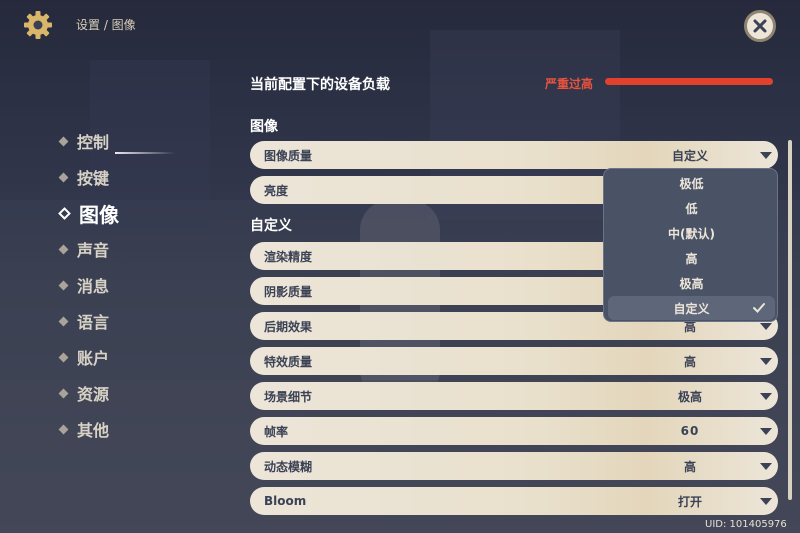 The width and height of the screenshot is (800, 533). I want to click on setting-name: 后期效果, so click(288, 326).